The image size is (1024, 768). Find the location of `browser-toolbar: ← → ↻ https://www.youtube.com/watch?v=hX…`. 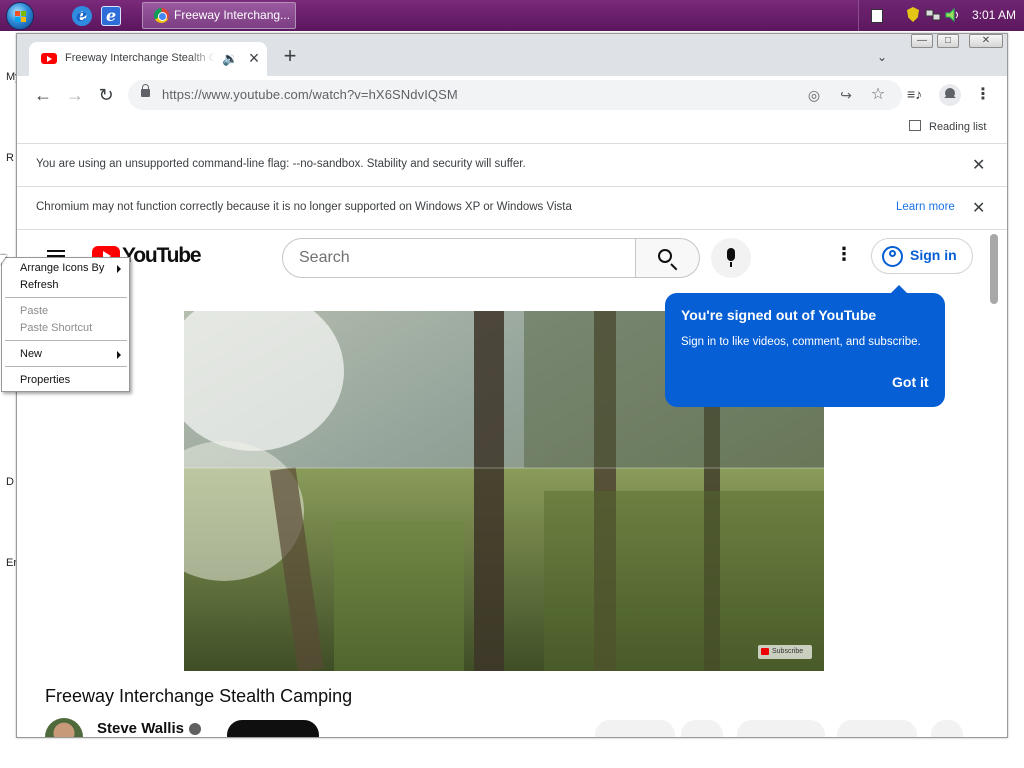

browser-toolbar: ← → ↻ https://www.youtube.com/watch?v=hX… is located at coordinates (512, 95).